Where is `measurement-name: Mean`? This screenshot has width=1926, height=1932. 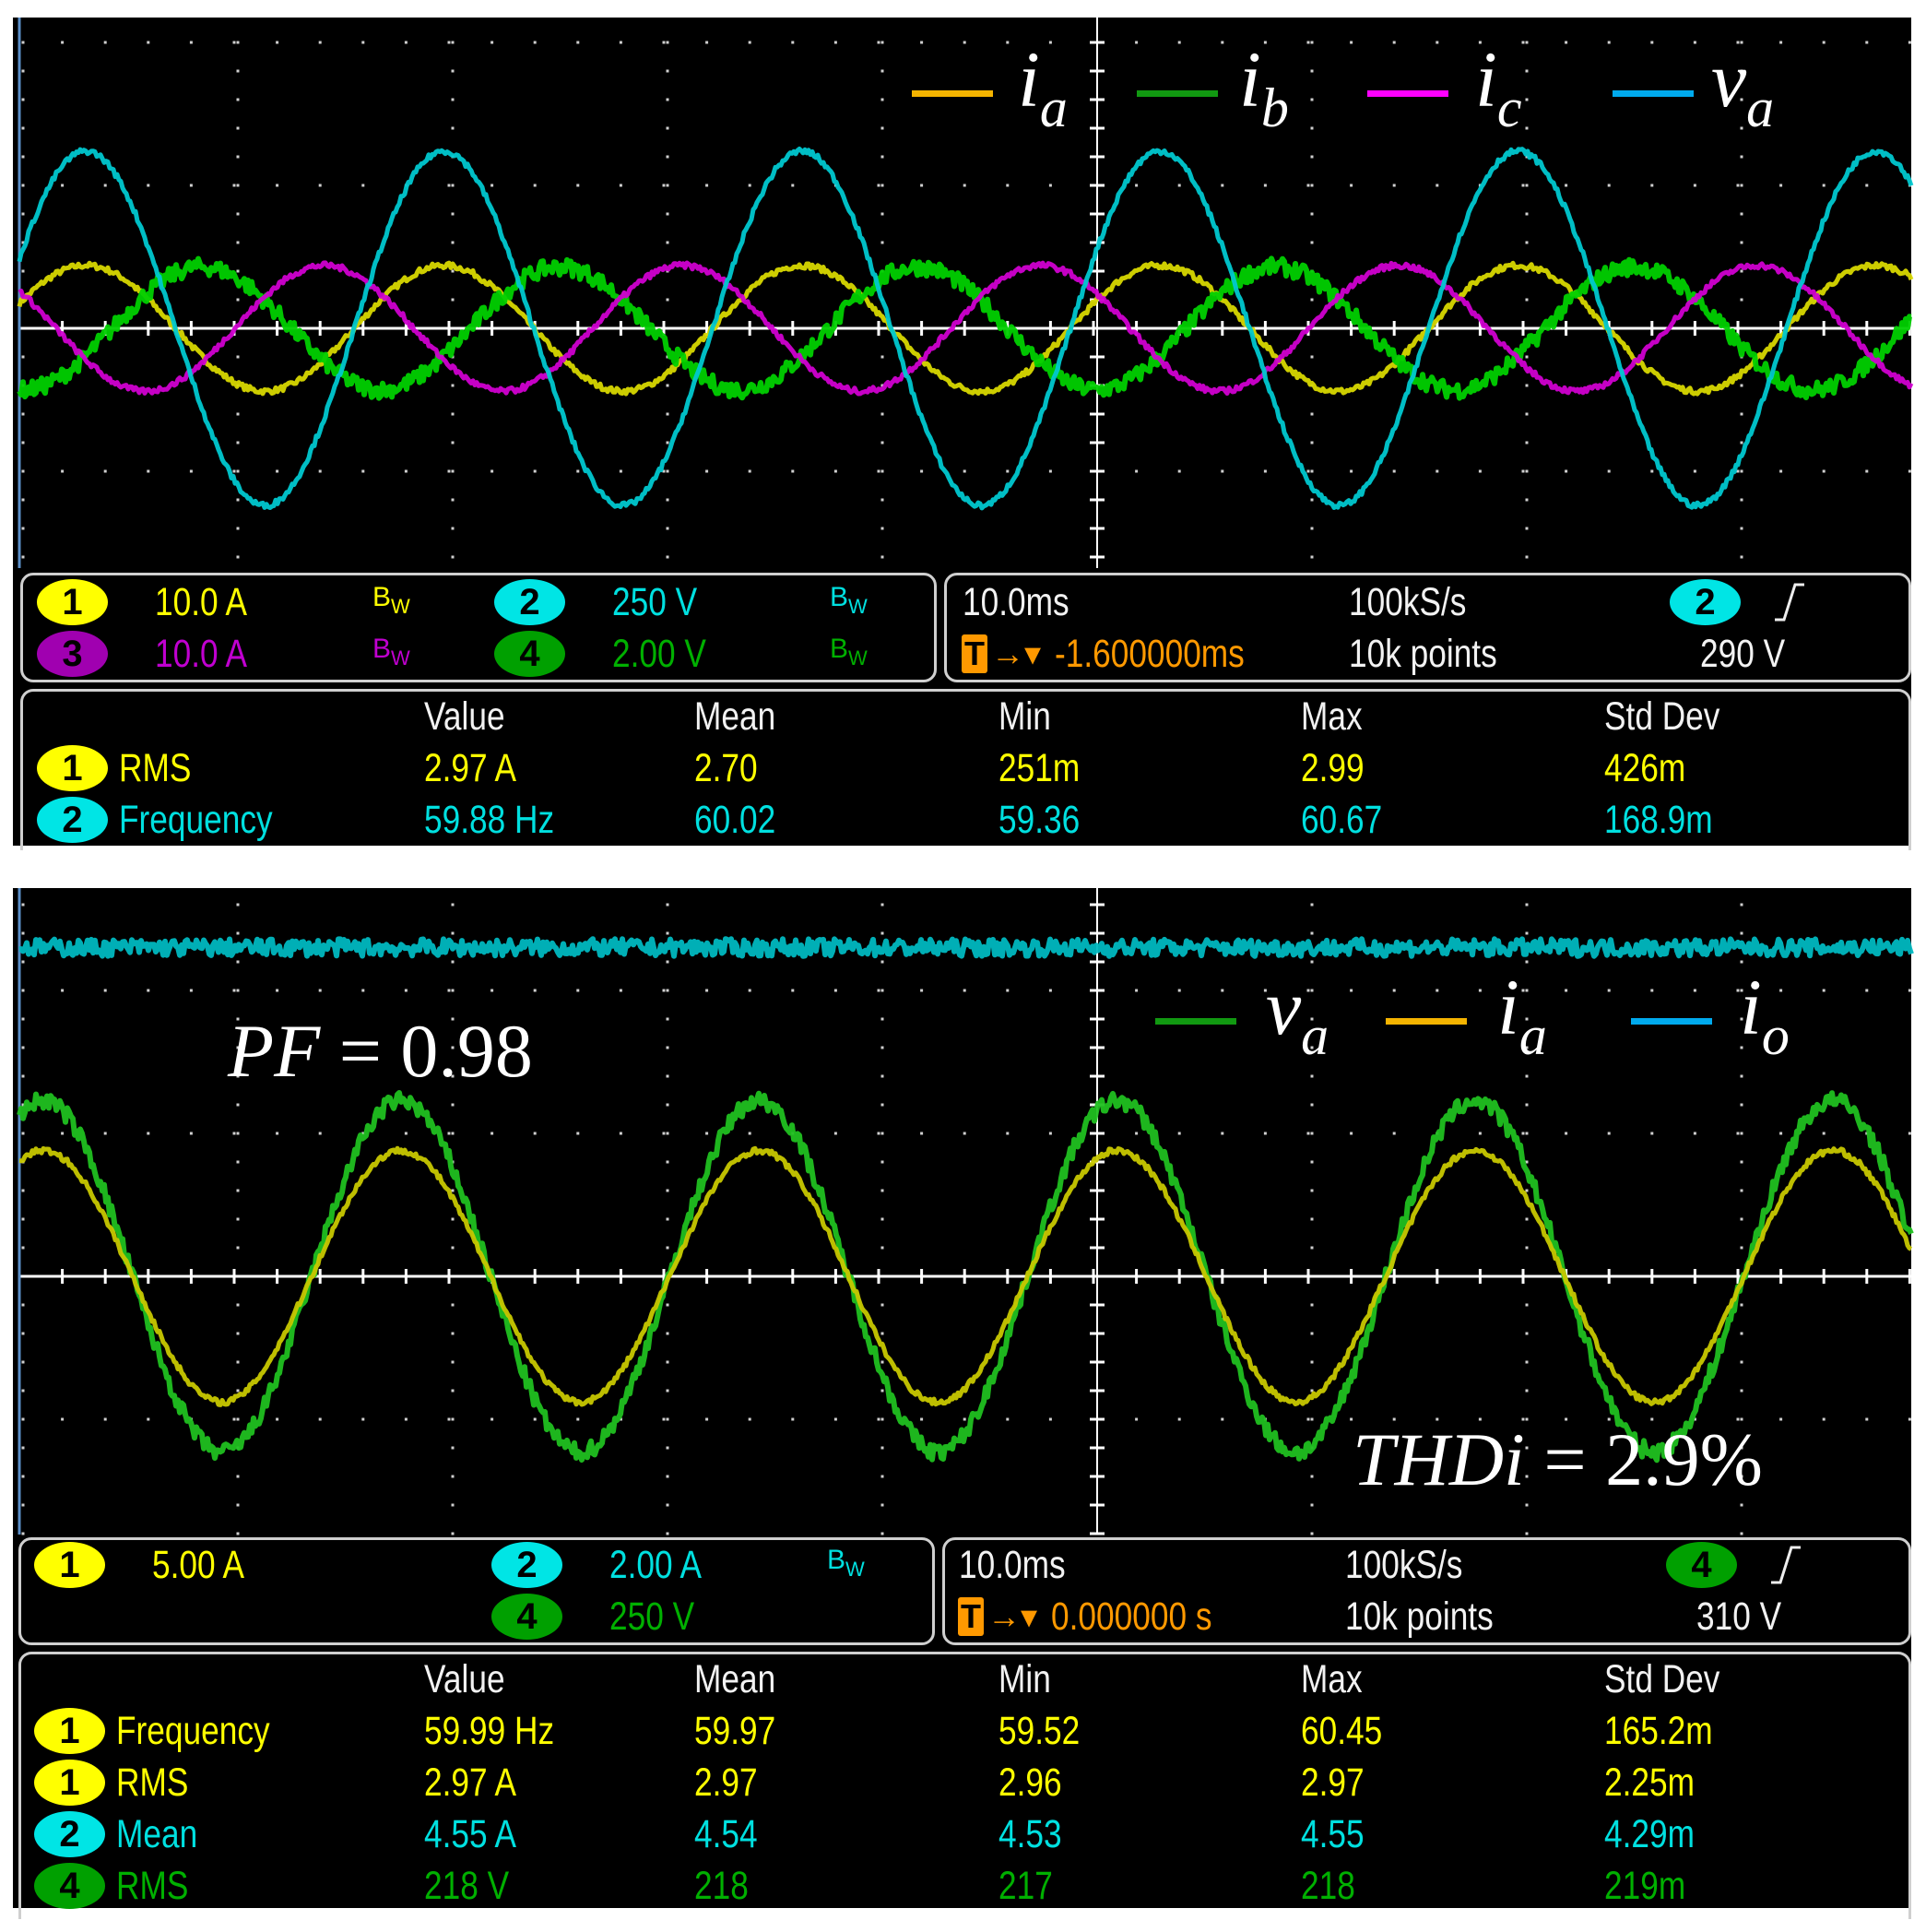
measurement-name: Mean is located at coordinates (157, 1834).